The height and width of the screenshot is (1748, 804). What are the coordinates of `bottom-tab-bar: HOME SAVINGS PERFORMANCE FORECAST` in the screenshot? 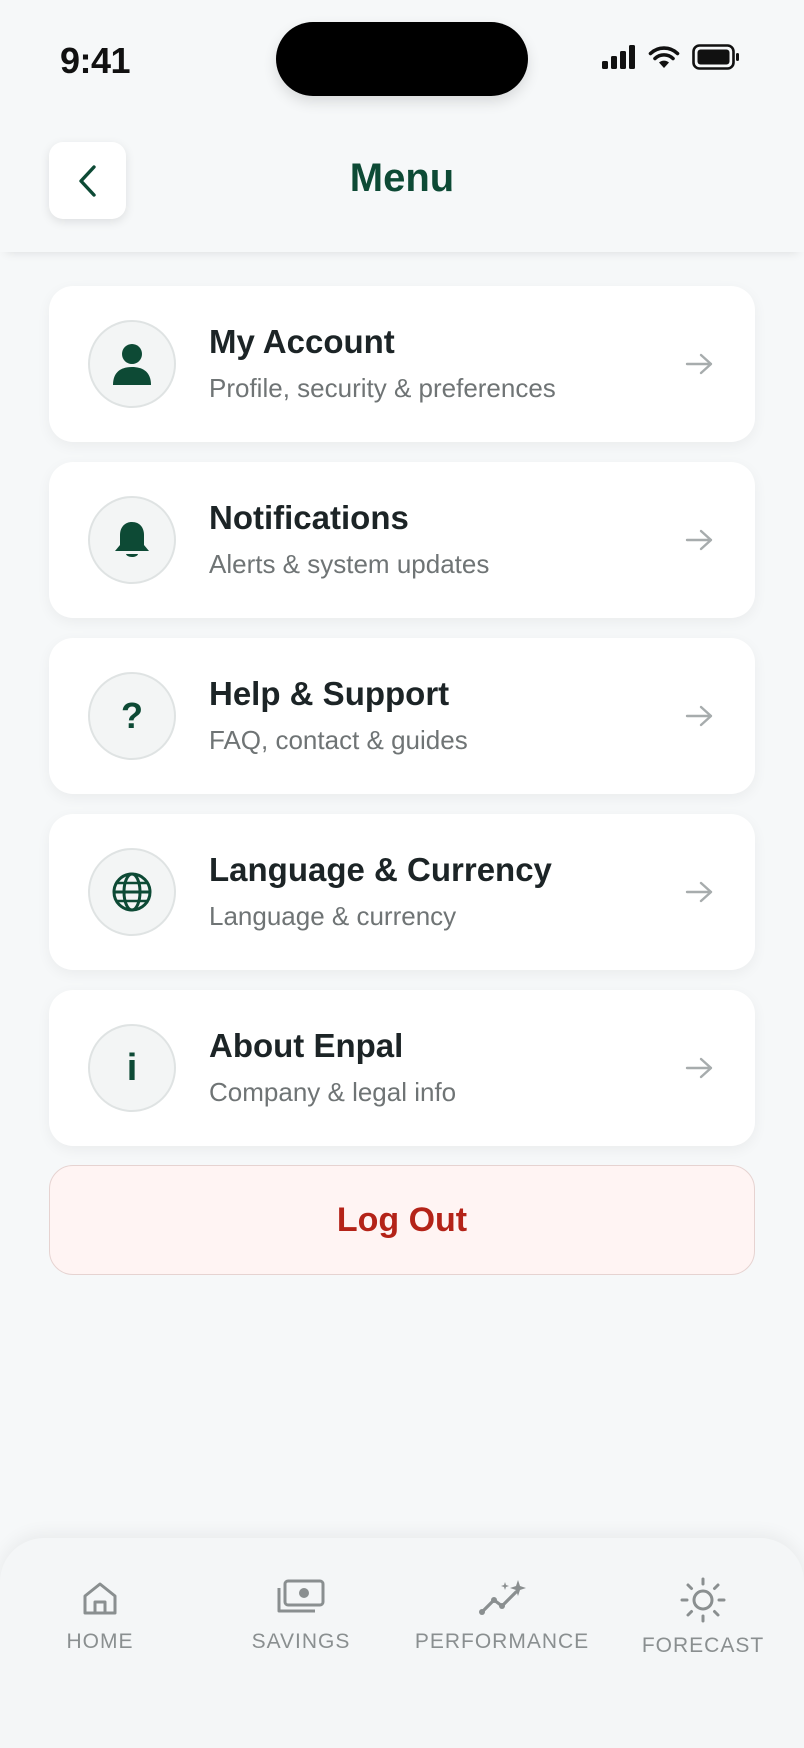 It's located at (402, 1643).